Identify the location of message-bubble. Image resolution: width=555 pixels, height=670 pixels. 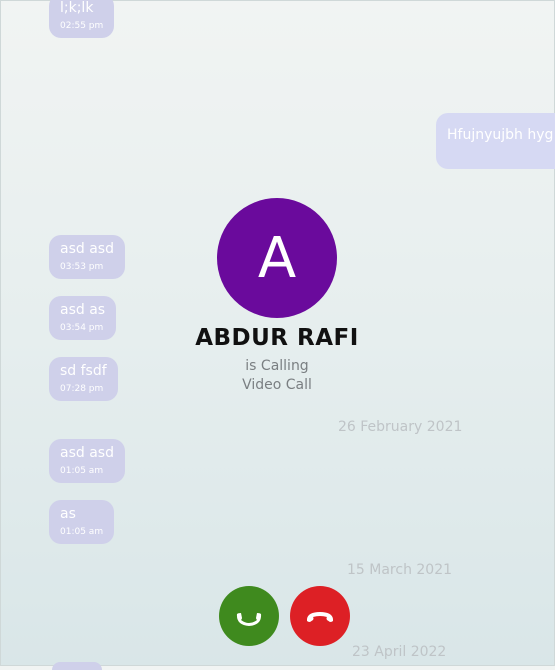
(77, 666).